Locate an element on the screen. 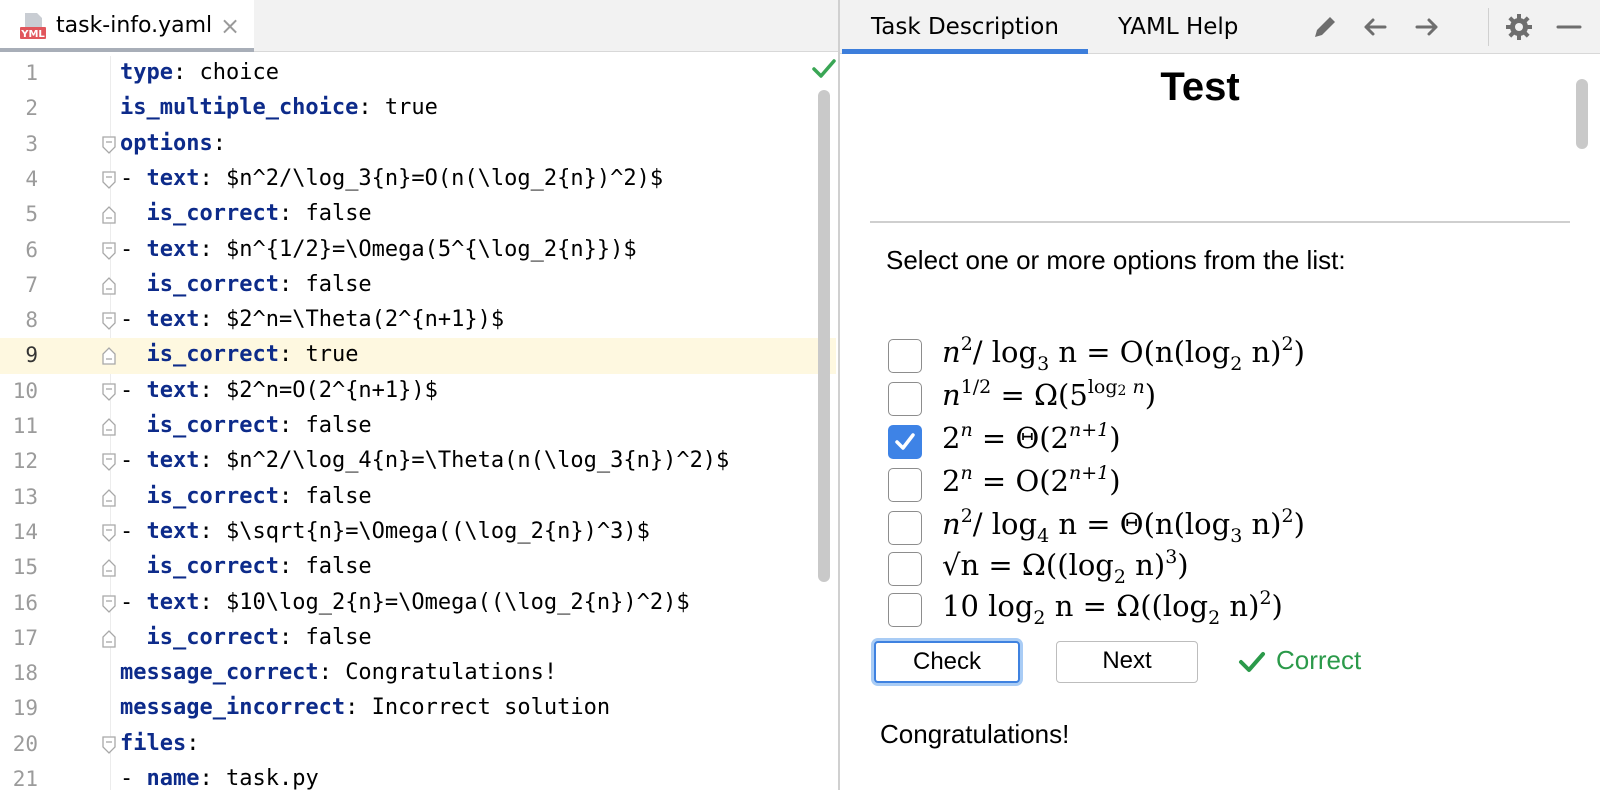 This screenshot has height=790, width=1600. next-button: Next is located at coordinates (1127, 662).